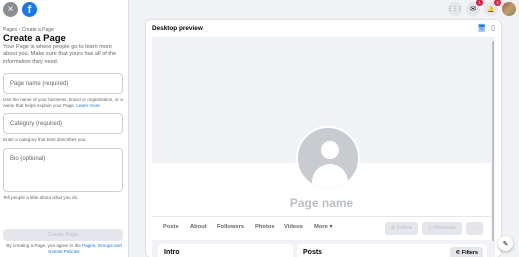  I want to click on bio-help: Tell people a little about what you do., so click(41, 197).